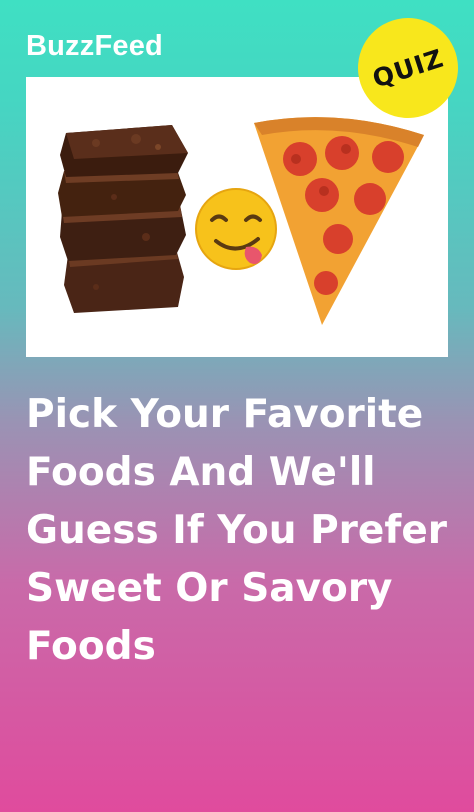  I want to click on brownie-stack-image, so click(123, 219).